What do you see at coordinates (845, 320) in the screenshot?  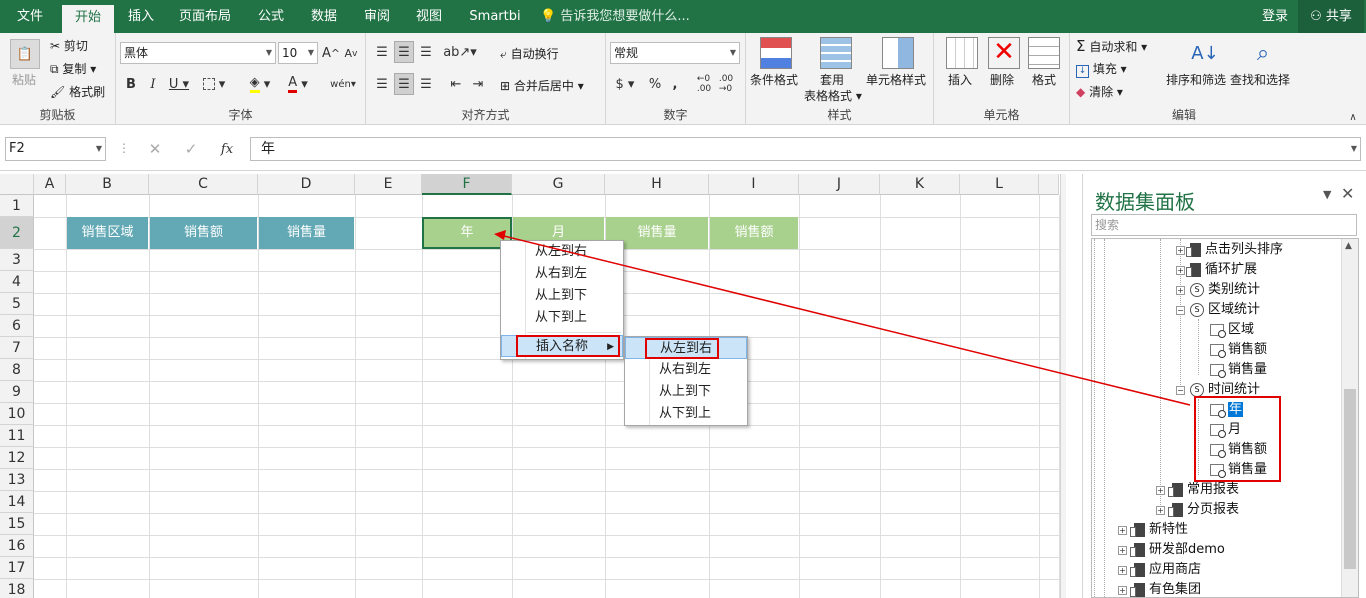 I see `arrow-line` at bounding box center [845, 320].